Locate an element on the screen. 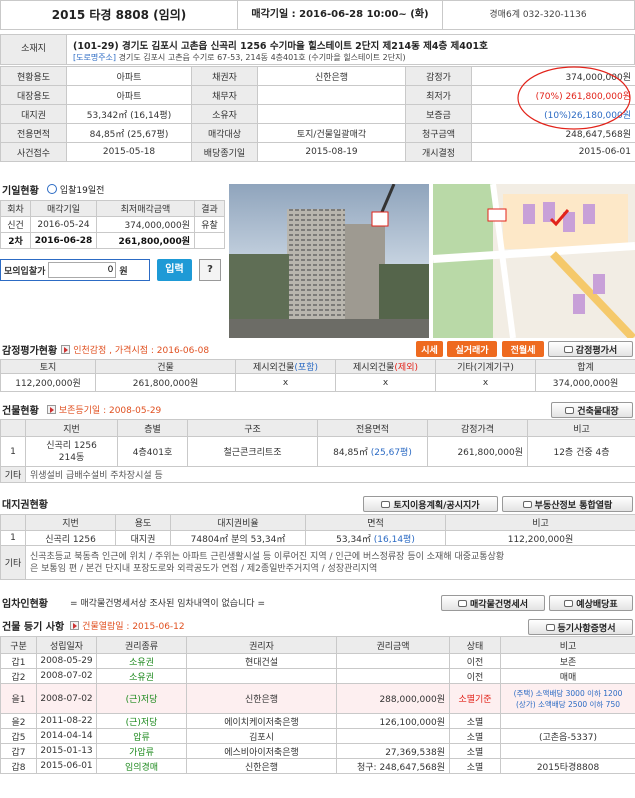 This screenshot has width=635, height=798. summary-label: 개시결정 is located at coordinates (438, 152).